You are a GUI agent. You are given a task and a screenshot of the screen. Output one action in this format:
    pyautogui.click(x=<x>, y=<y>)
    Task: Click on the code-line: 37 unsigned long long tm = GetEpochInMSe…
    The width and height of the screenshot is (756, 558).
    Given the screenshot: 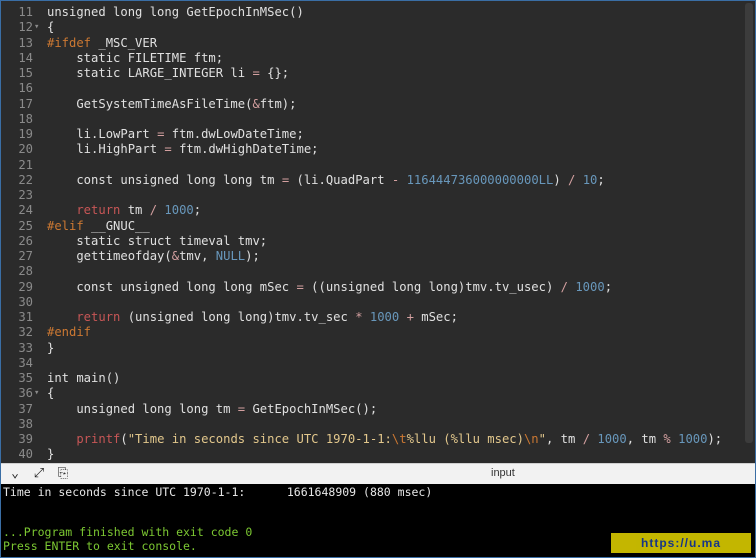 What is the action you would take?
    pyautogui.click(x=371, y=409)
    